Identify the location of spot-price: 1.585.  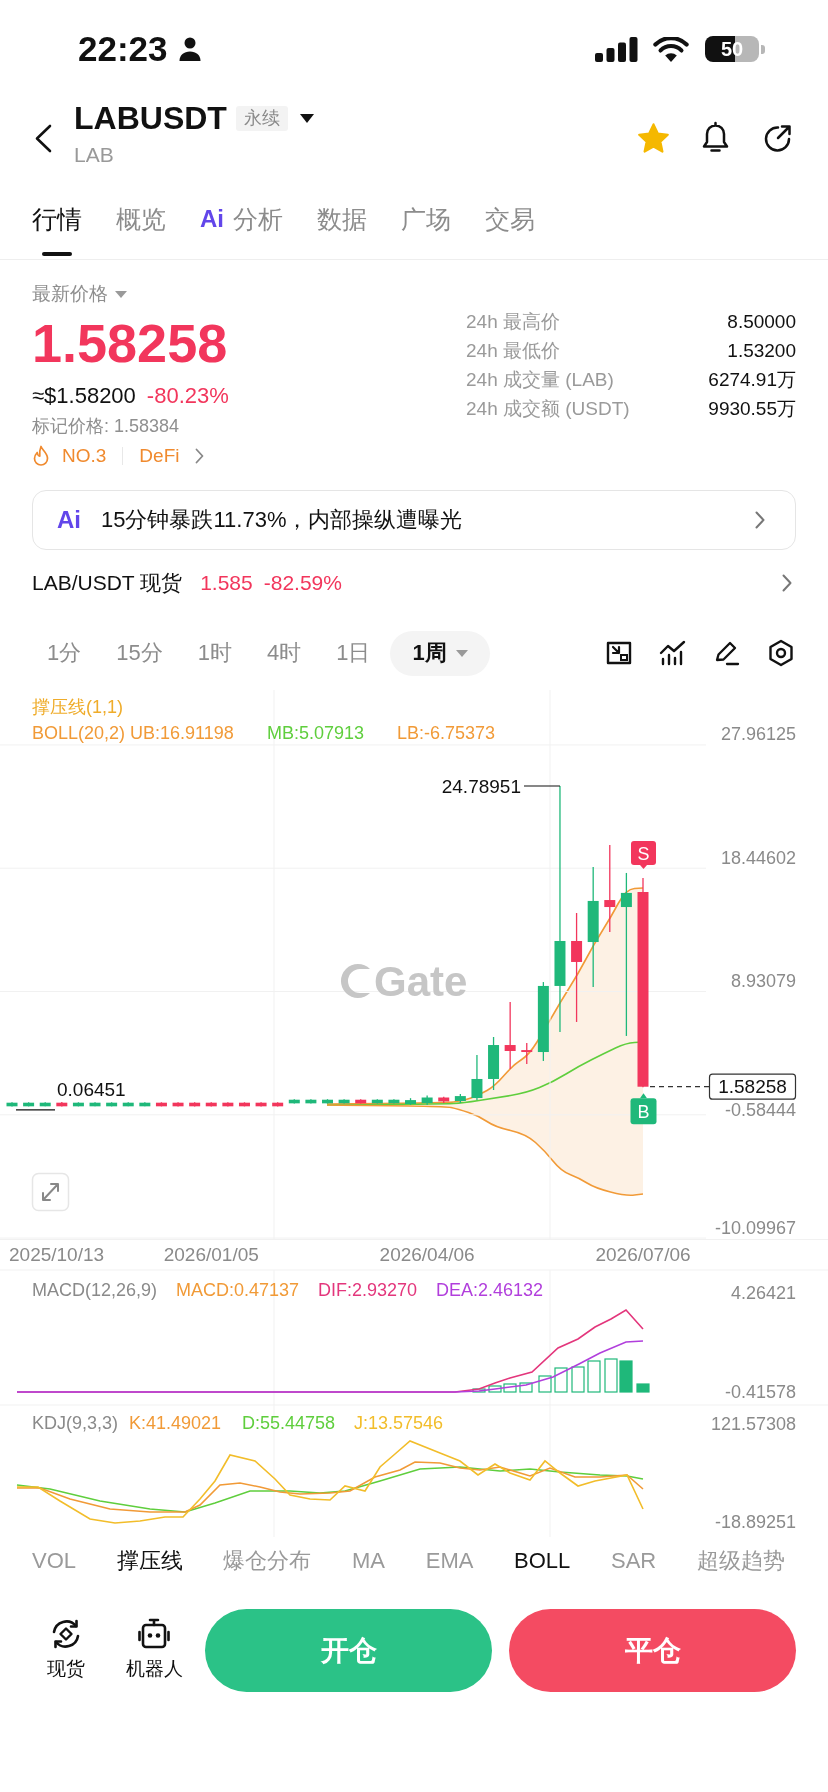
(226, 583).